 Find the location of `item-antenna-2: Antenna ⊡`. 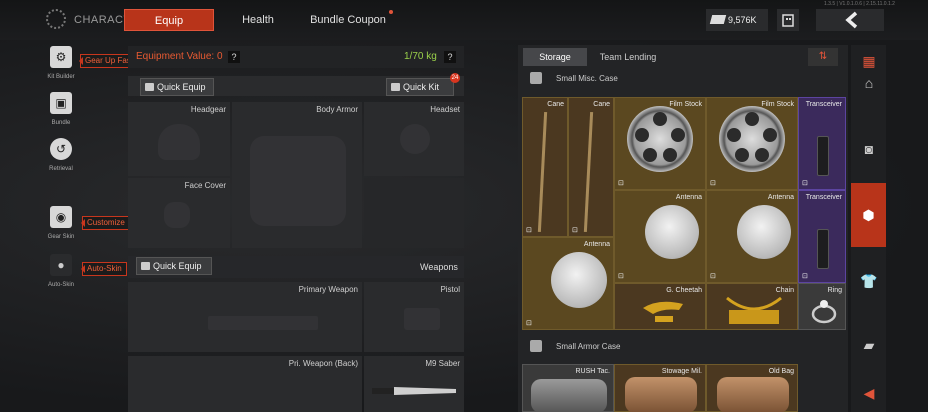

item-antenna-2: Antenna ⊡ is located at coordinates (752, 236).